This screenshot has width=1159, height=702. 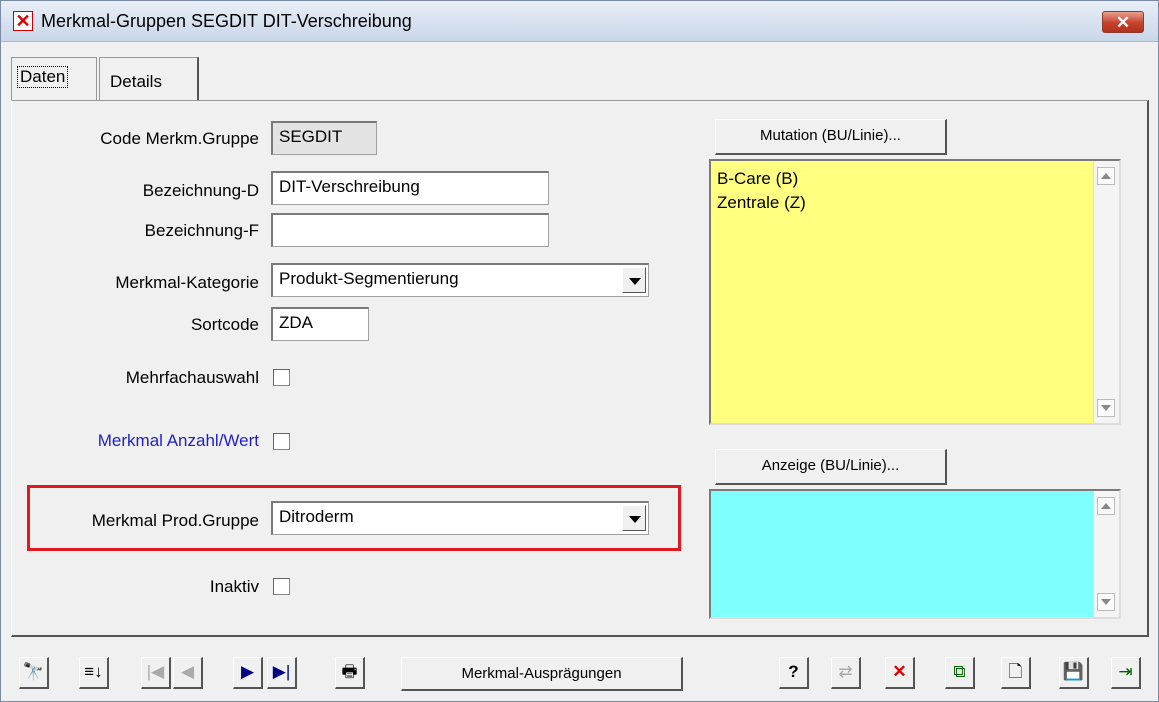 What do you see at coordinates (460, 280) in the screenshot?
I see `kategorie-select: Produkt-Segmentierung` at bounding box center [460, 280].